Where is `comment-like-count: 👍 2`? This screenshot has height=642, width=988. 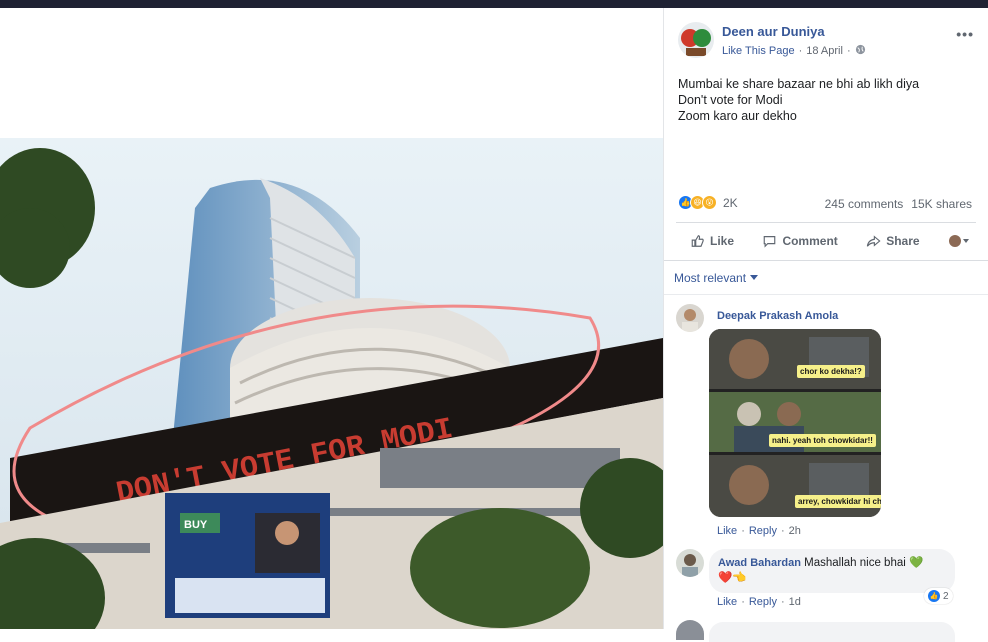
comment-like-count: 👍 2 is located at coordinates (938, 596).